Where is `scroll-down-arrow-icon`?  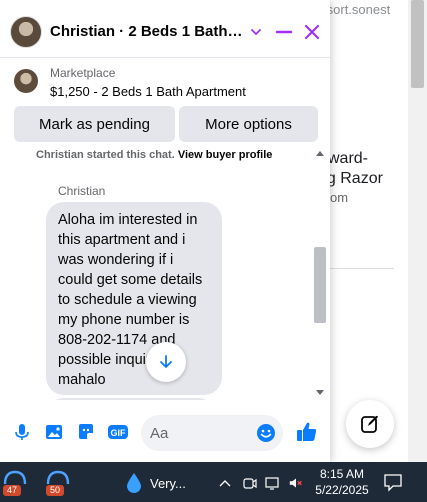 scroll-down-arrow-icon is located at coordinates (320, 392).